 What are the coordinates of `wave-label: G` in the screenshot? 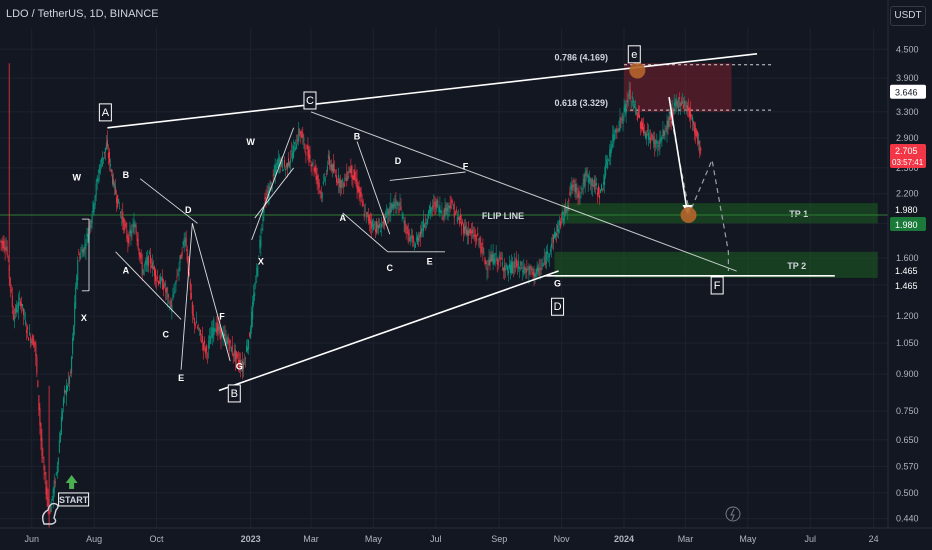 It's located at (557, 283).